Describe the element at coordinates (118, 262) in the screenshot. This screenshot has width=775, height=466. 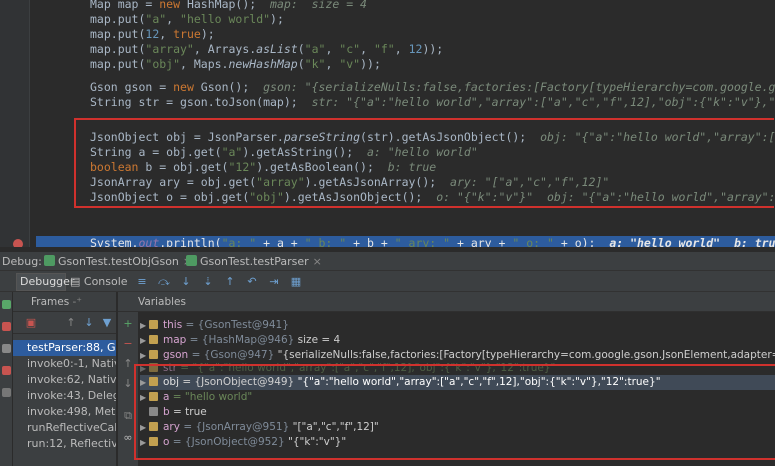
I see `tab-gsontest-testobjgson: GsonTest.testObjGson×` at that location.